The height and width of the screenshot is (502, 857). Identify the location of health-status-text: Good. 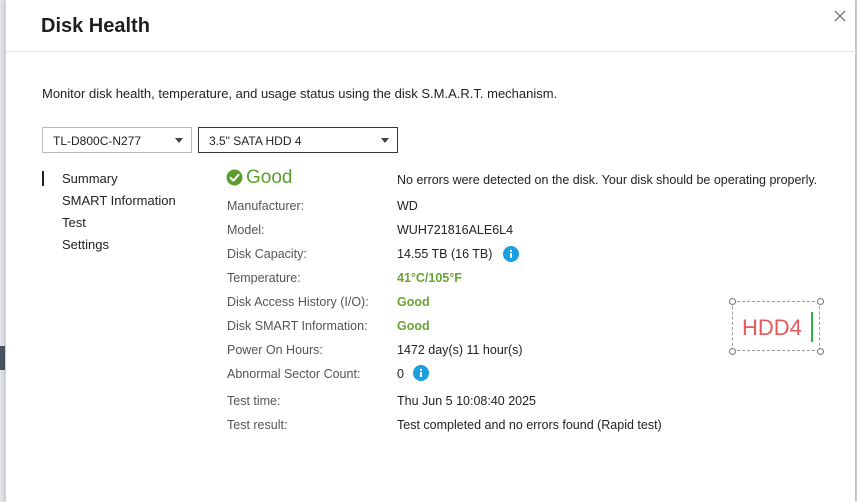
(269, 177).